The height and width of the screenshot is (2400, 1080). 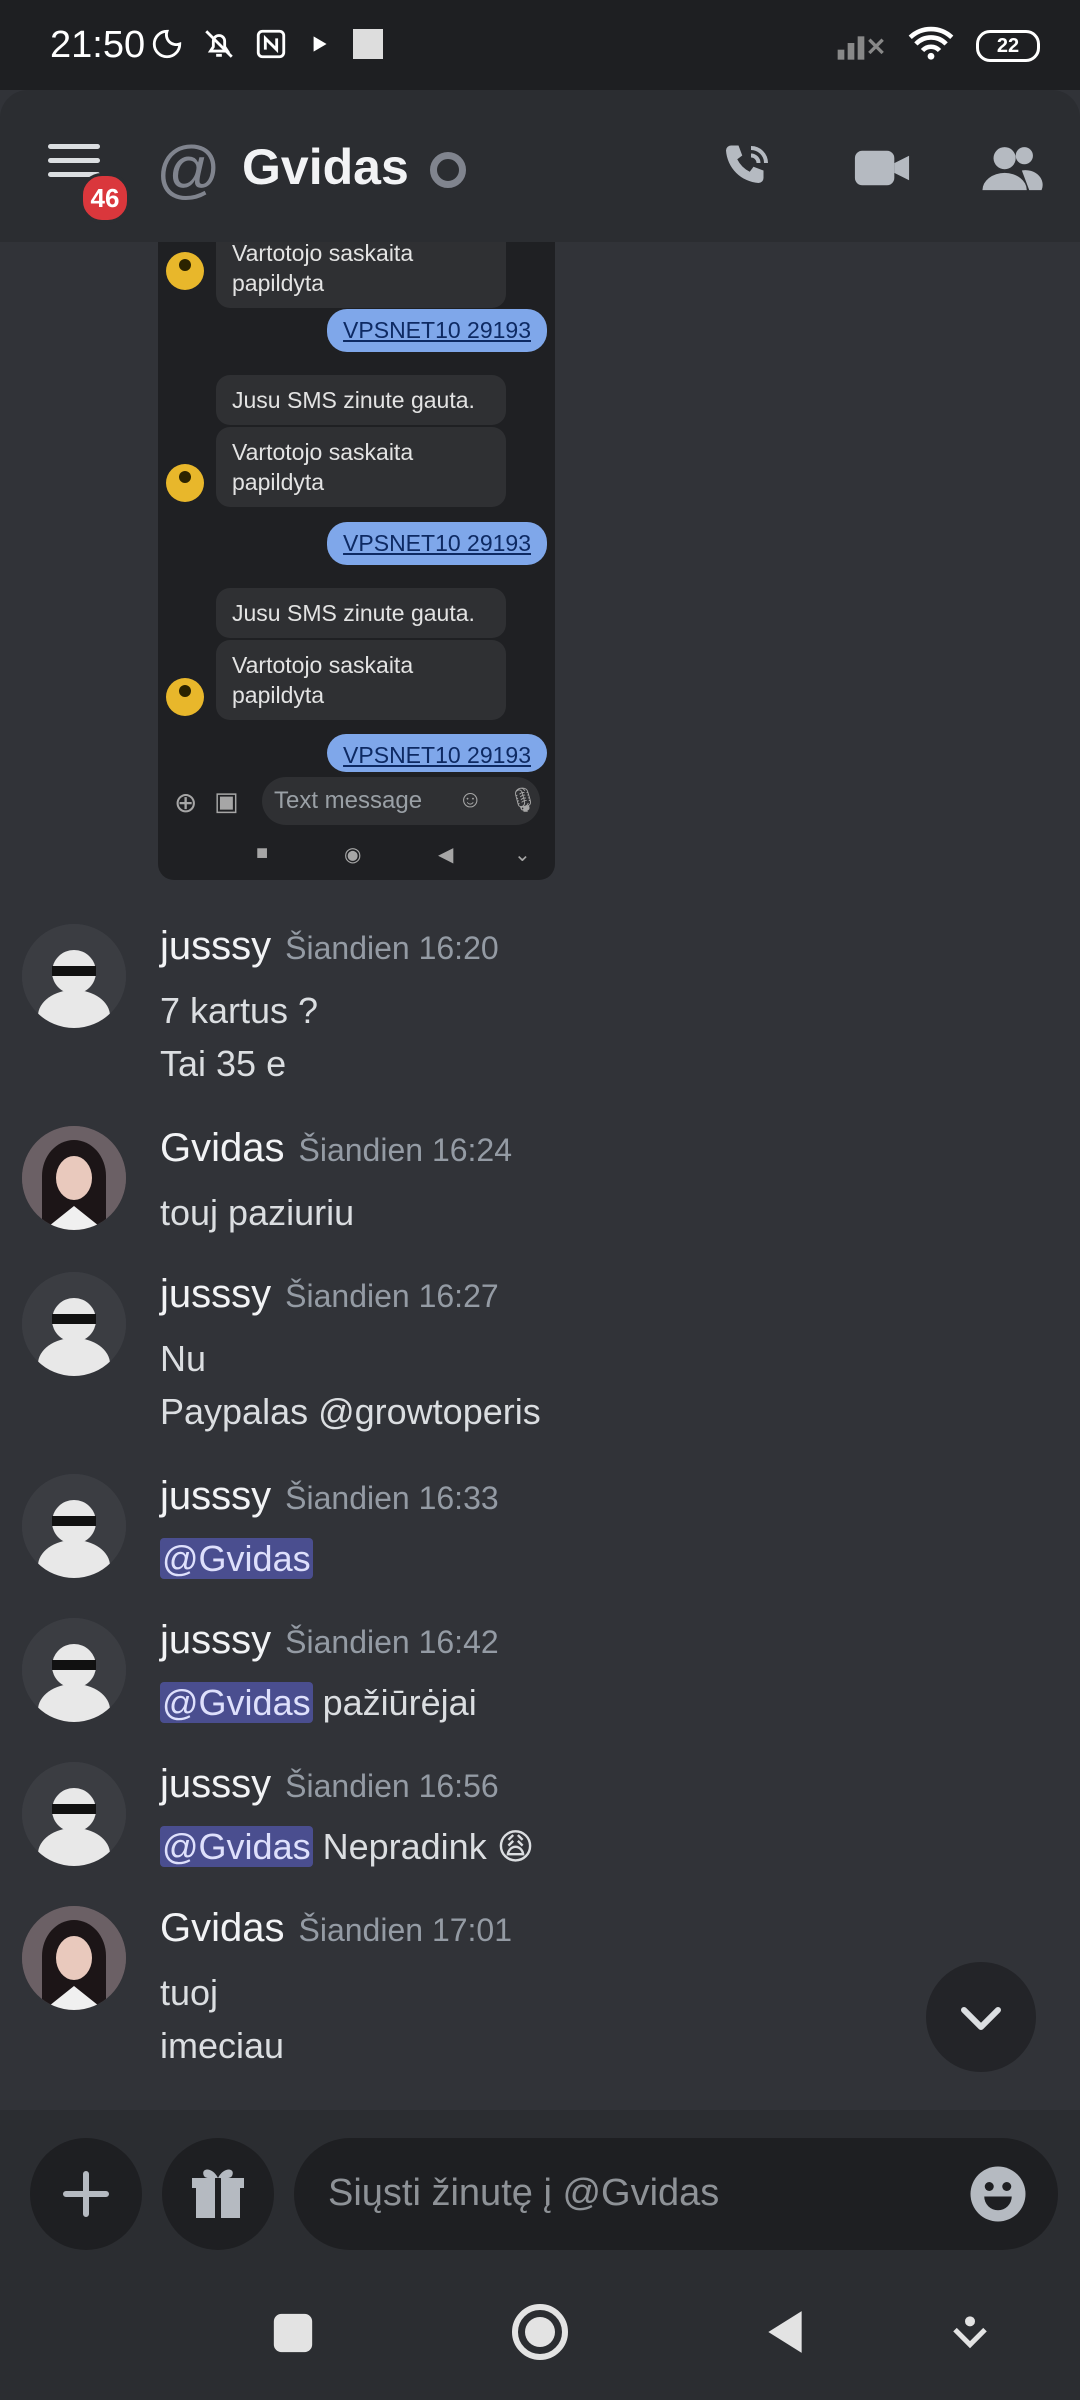 What do you see at coordinates (515, 1846) in the screenshot?
I see `weary-face-emoji: 😩` at bounding box center [515, 1846].